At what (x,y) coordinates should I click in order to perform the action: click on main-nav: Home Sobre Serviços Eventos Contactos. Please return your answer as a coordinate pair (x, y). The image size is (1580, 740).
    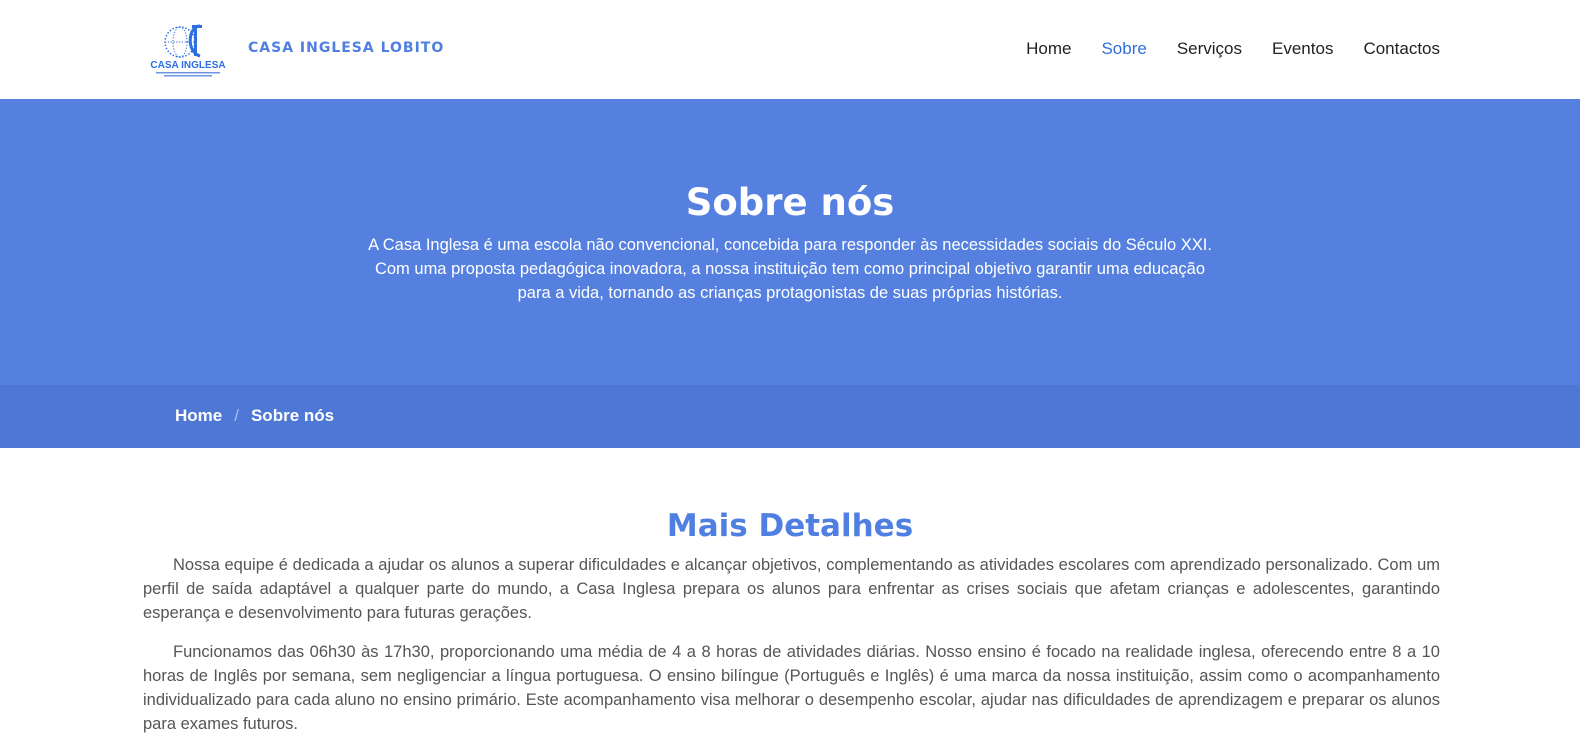
    Looking at the image, I should click on (1218, 49).